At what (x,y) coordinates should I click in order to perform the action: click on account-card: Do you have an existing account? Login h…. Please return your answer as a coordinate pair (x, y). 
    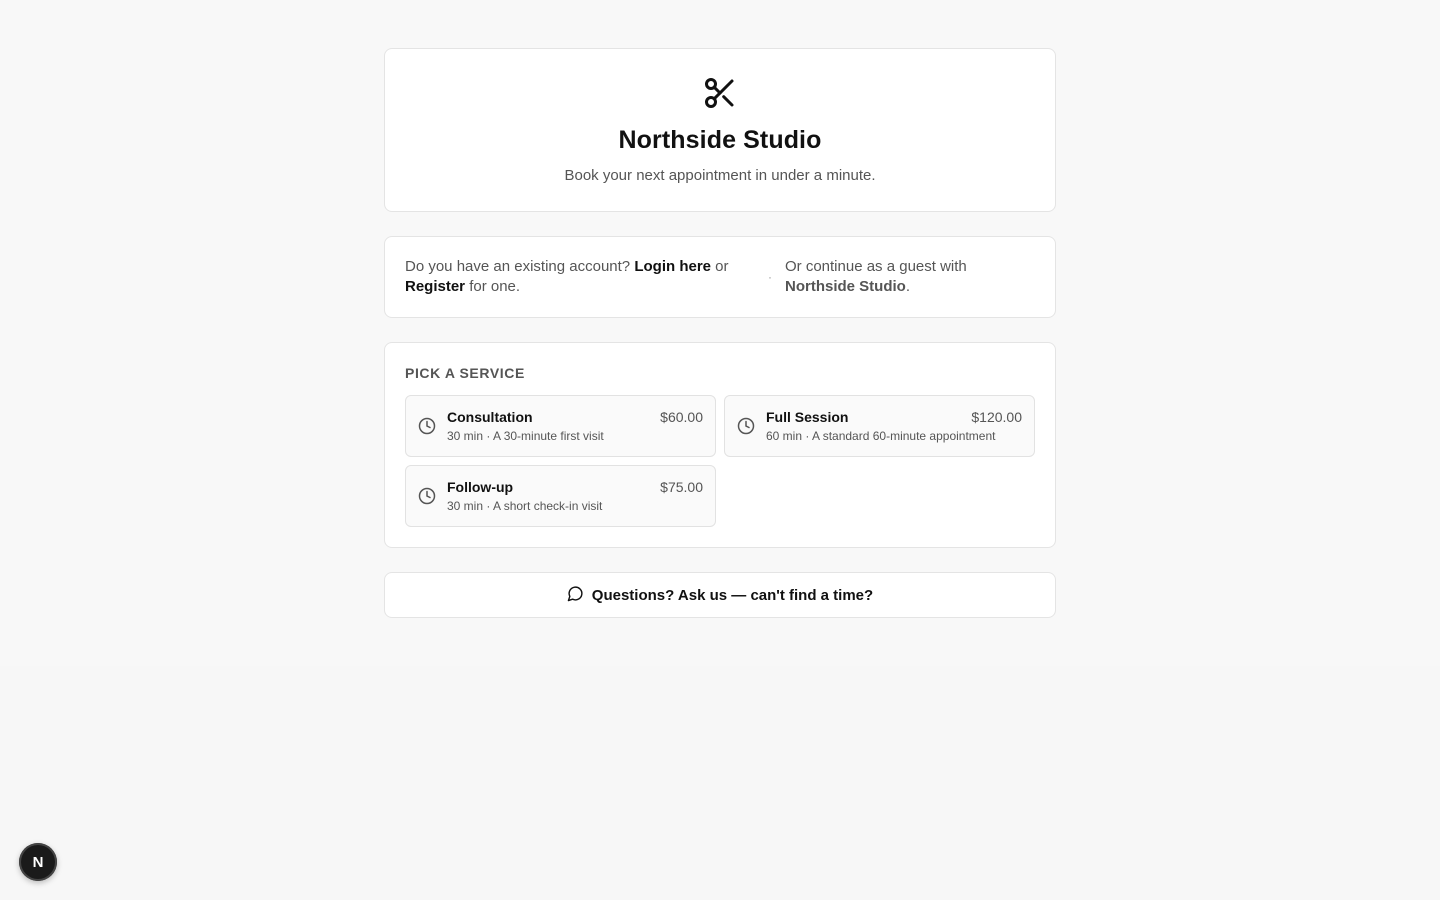
    Looking at the image, I should click on (720, 277).